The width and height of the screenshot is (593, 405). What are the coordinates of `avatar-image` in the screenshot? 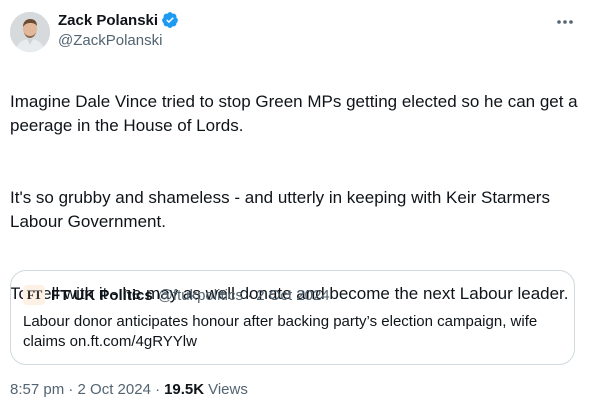 It's located at (30, 32).